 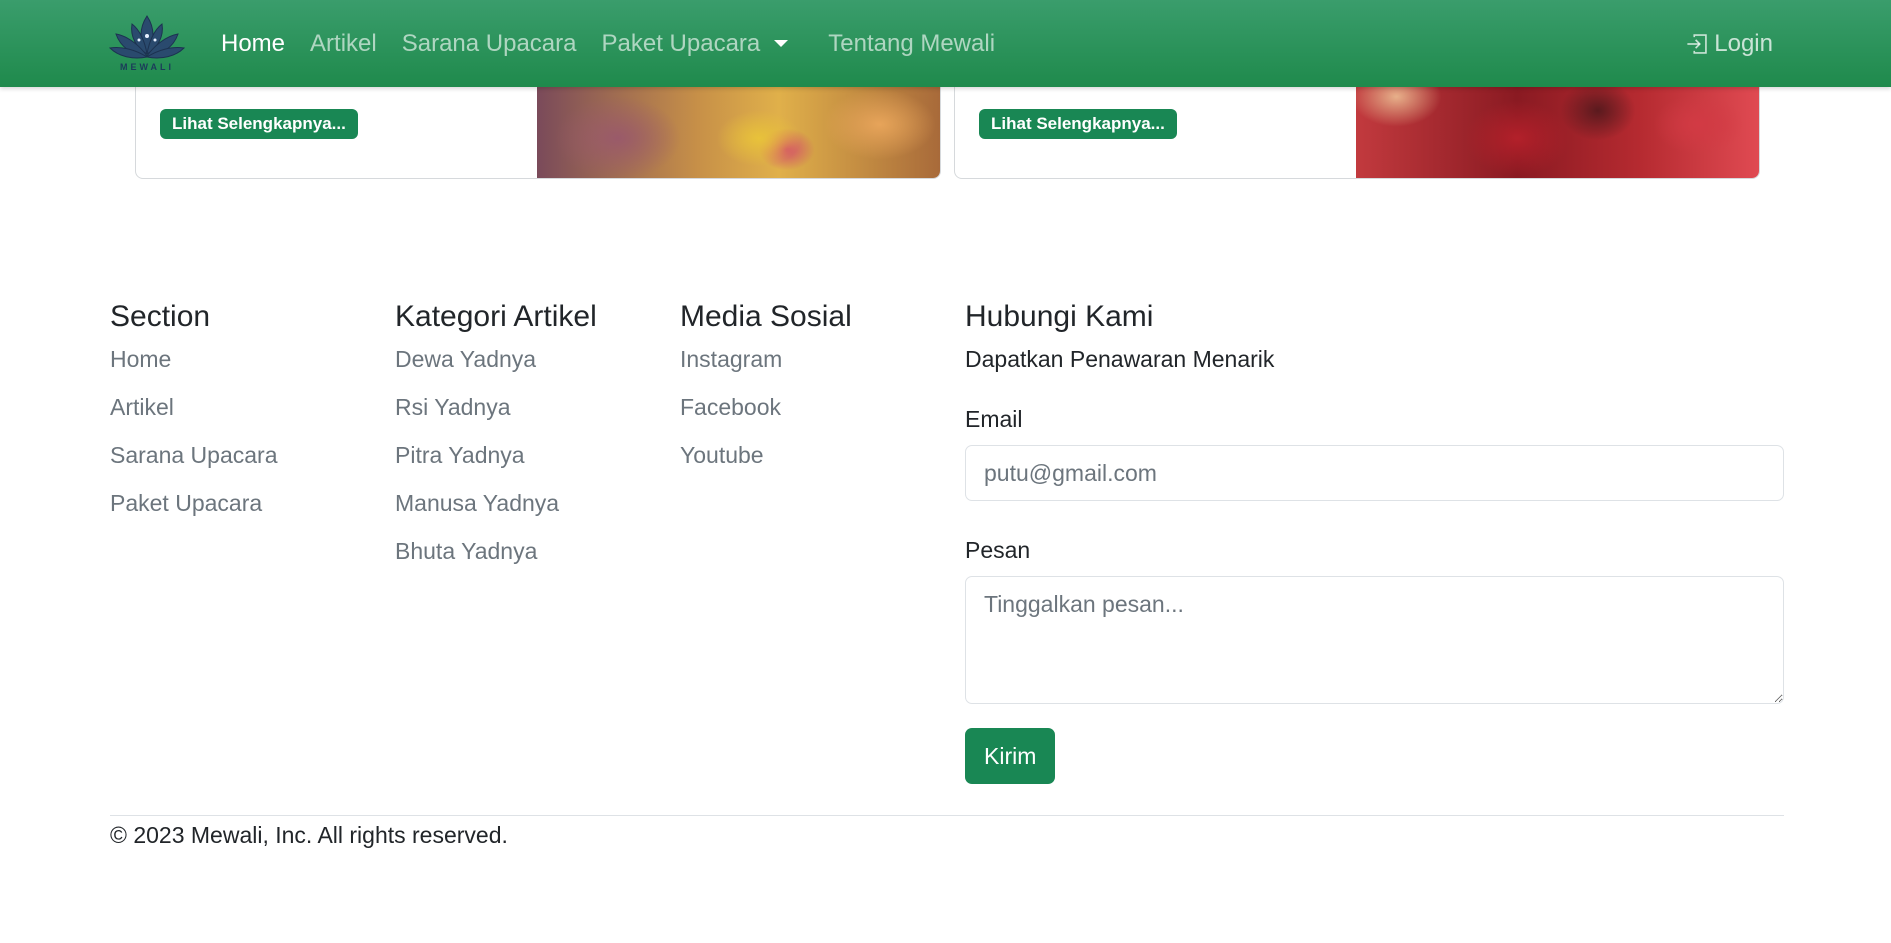 What do you see at coordinates (496, 466) in the screenshot?
I see `footer-link-pitra-yadnya: Pitra Yadnya` at bounding box center [496, 466].